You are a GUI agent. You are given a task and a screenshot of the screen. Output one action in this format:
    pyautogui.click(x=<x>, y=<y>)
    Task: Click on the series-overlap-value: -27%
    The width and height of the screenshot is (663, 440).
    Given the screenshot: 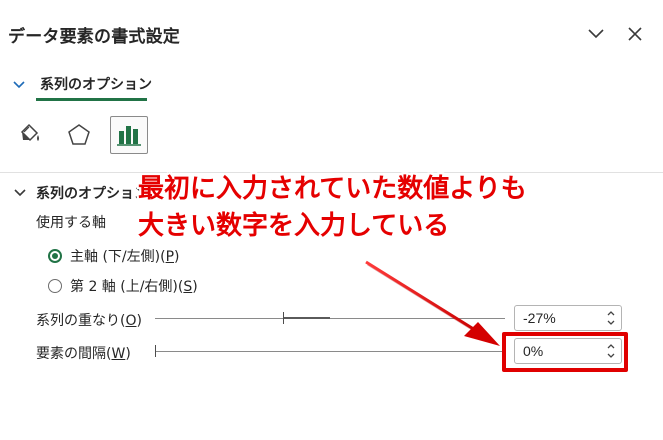 What is the action you would take?
    pyautogui.click(x=539, y=318)
    